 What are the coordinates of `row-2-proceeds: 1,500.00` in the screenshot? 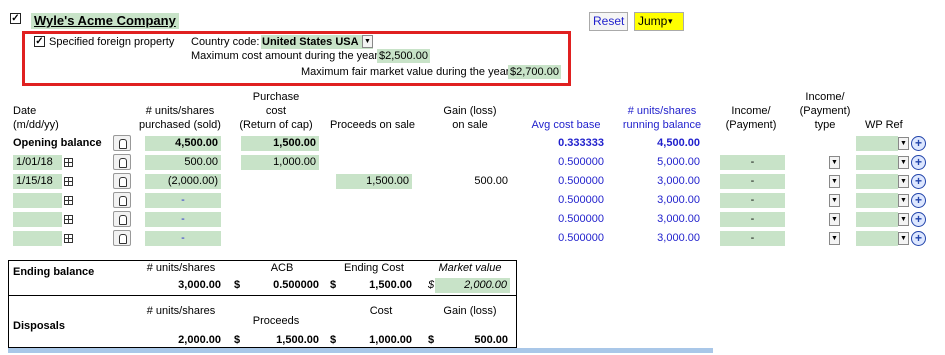 It's located at (374, 181).